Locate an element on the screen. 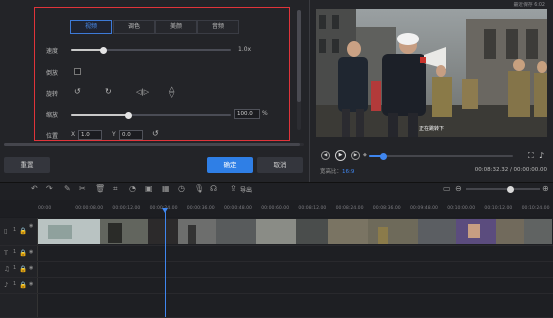 The image size is (553, 318). speed-slider-fill is located at coordinates (87, 50).